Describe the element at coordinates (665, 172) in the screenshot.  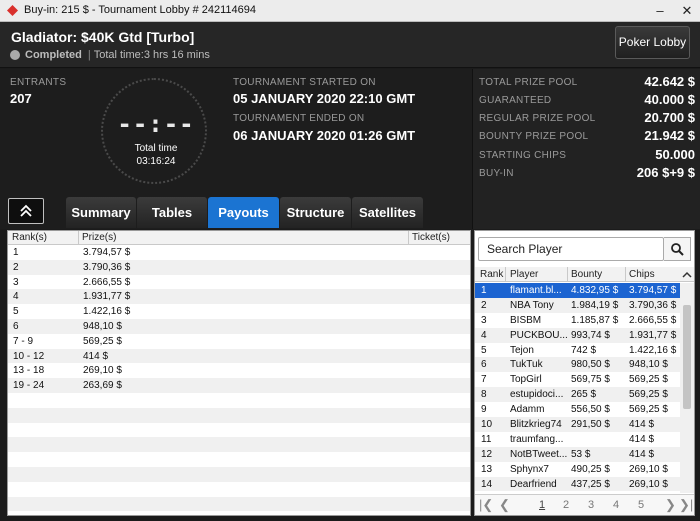
I see `prize-value: 206 $+9 $` at that location.